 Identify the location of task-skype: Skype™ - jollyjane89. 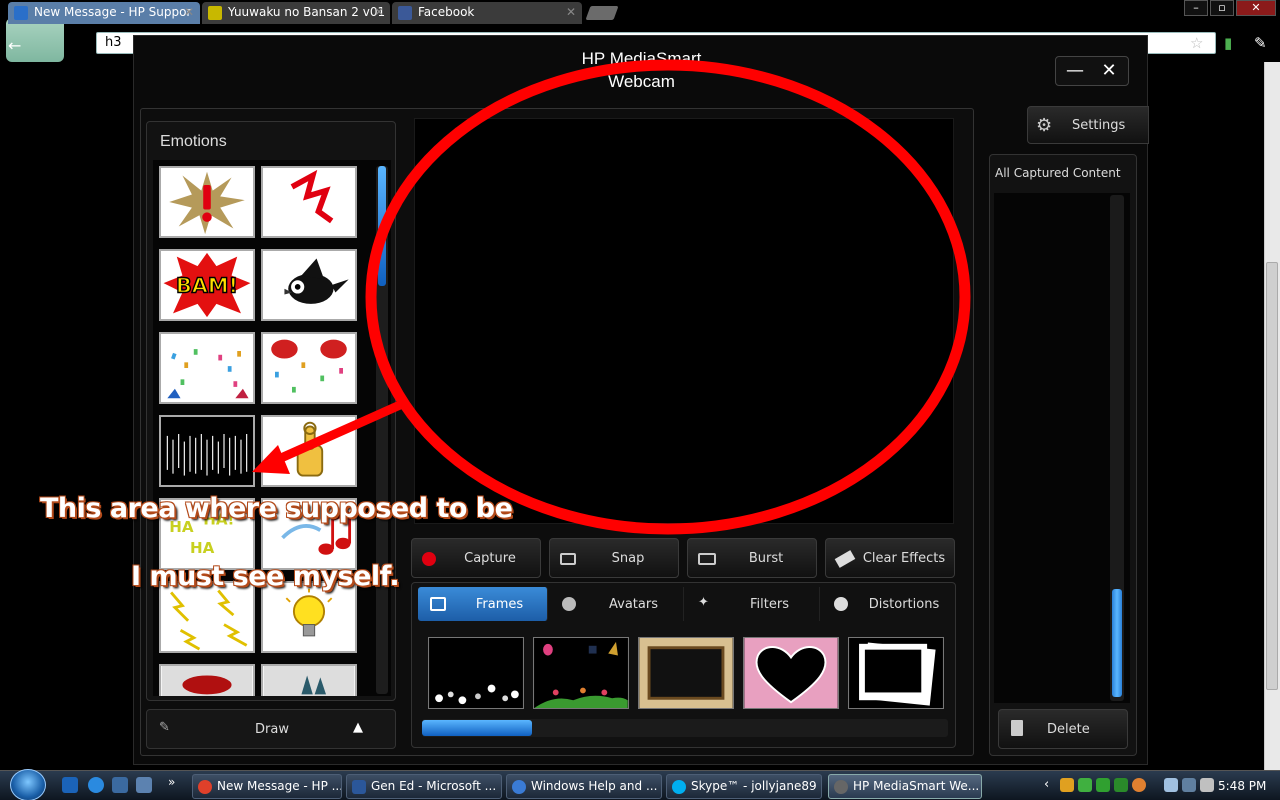
(744, 786).